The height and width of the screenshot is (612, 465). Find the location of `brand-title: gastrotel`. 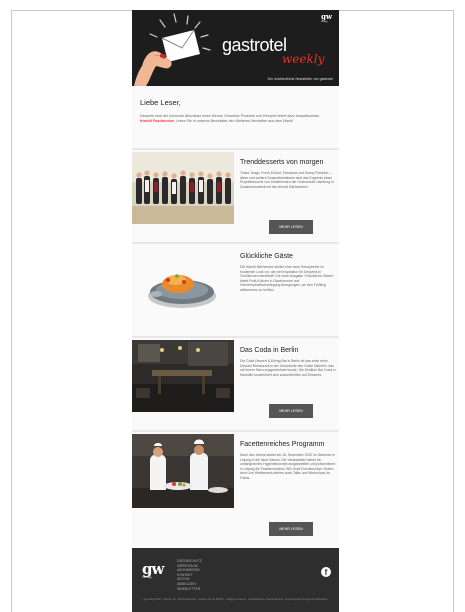

brand-title: gastrotel is located at coordinates (254, 45).